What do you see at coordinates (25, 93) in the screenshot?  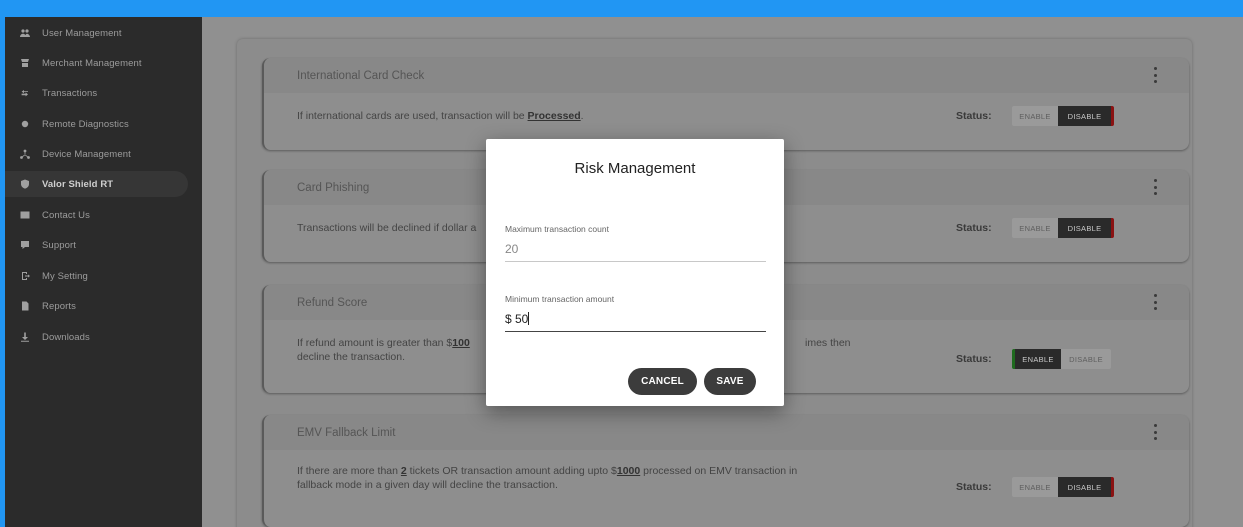 I see `transfer-icon` at bounding box center [25, 93].